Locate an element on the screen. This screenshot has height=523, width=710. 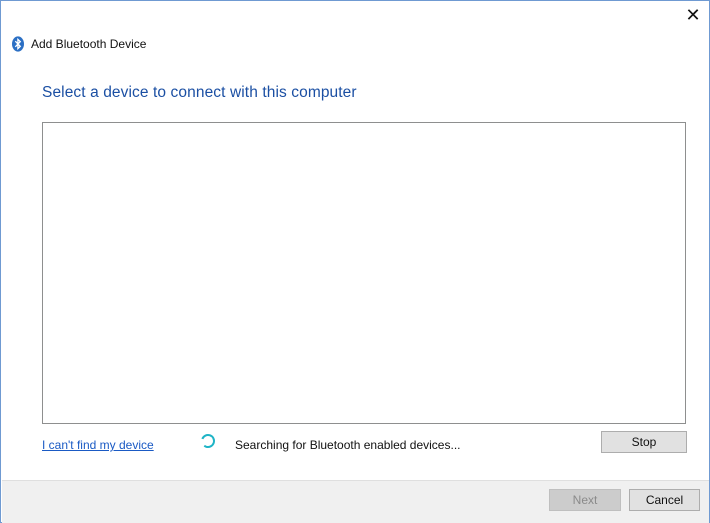
spinner-icon is located at coordinates (208, 441).